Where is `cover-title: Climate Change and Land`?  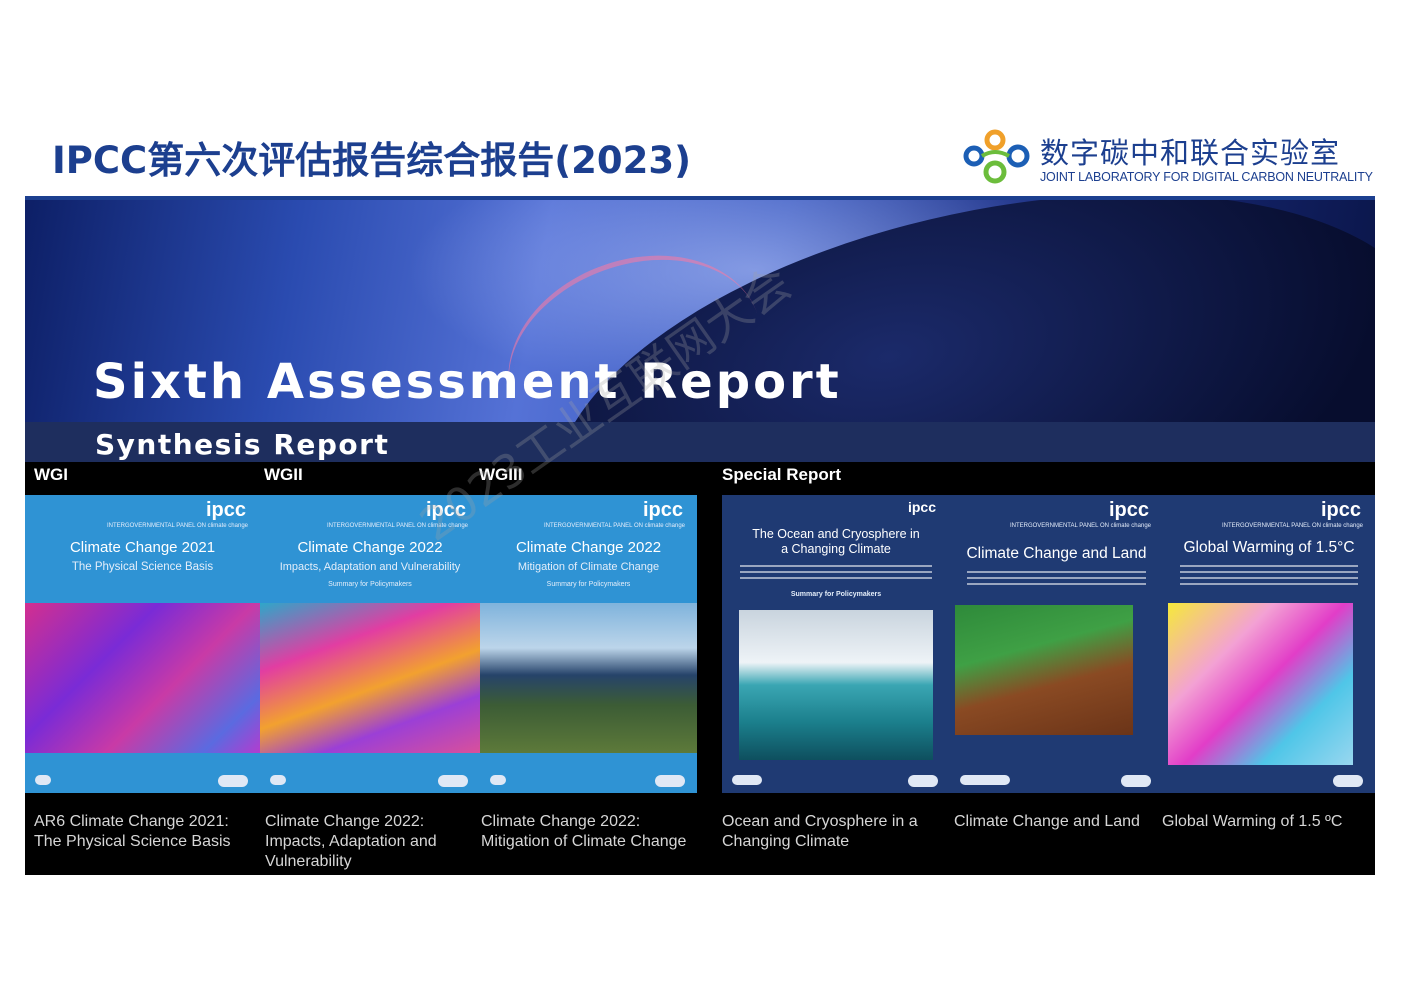 cover-title: Climate Change and Land is located at coordinates (1056, 553).